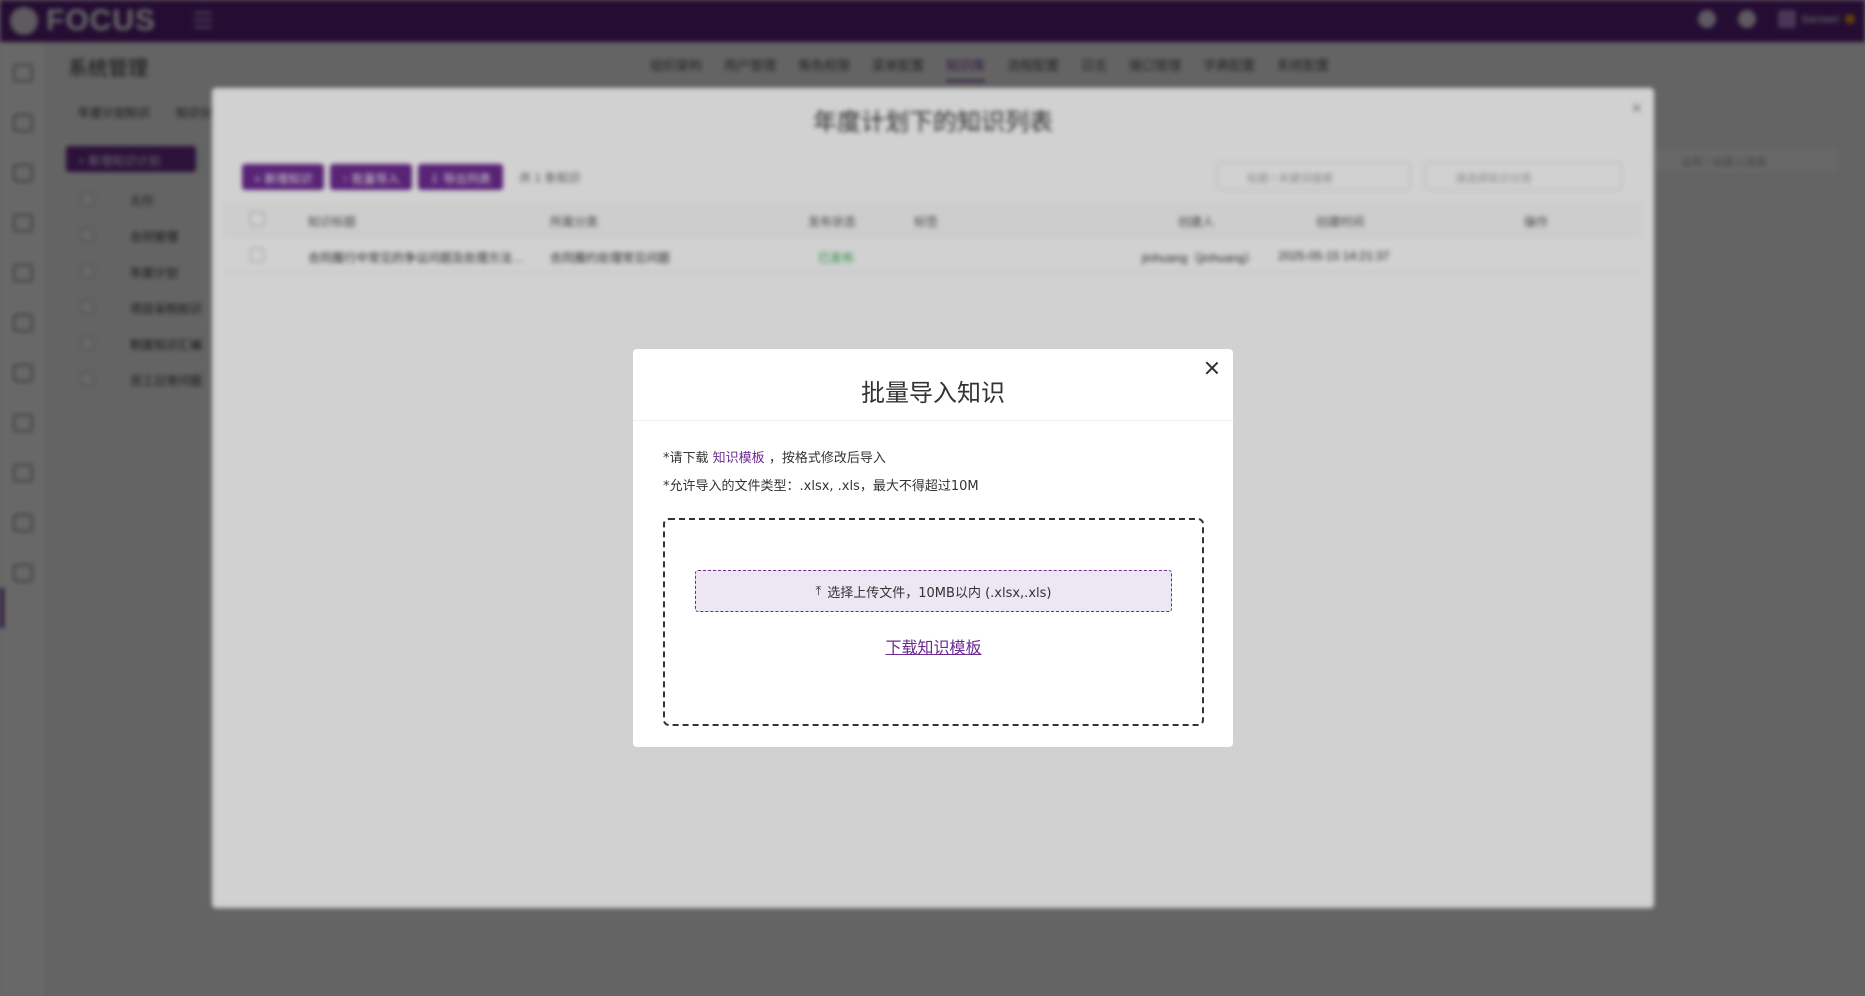 The height and width of the screenshot is (996, 1865). What do you see at coordinates (933, 622) in the screenshot?
I see `file-drop-zone: ⤒ 选择上传文件，10MB以内 (.xlsx,.xls) 下载知识模板` at bounding box center [933, 622].